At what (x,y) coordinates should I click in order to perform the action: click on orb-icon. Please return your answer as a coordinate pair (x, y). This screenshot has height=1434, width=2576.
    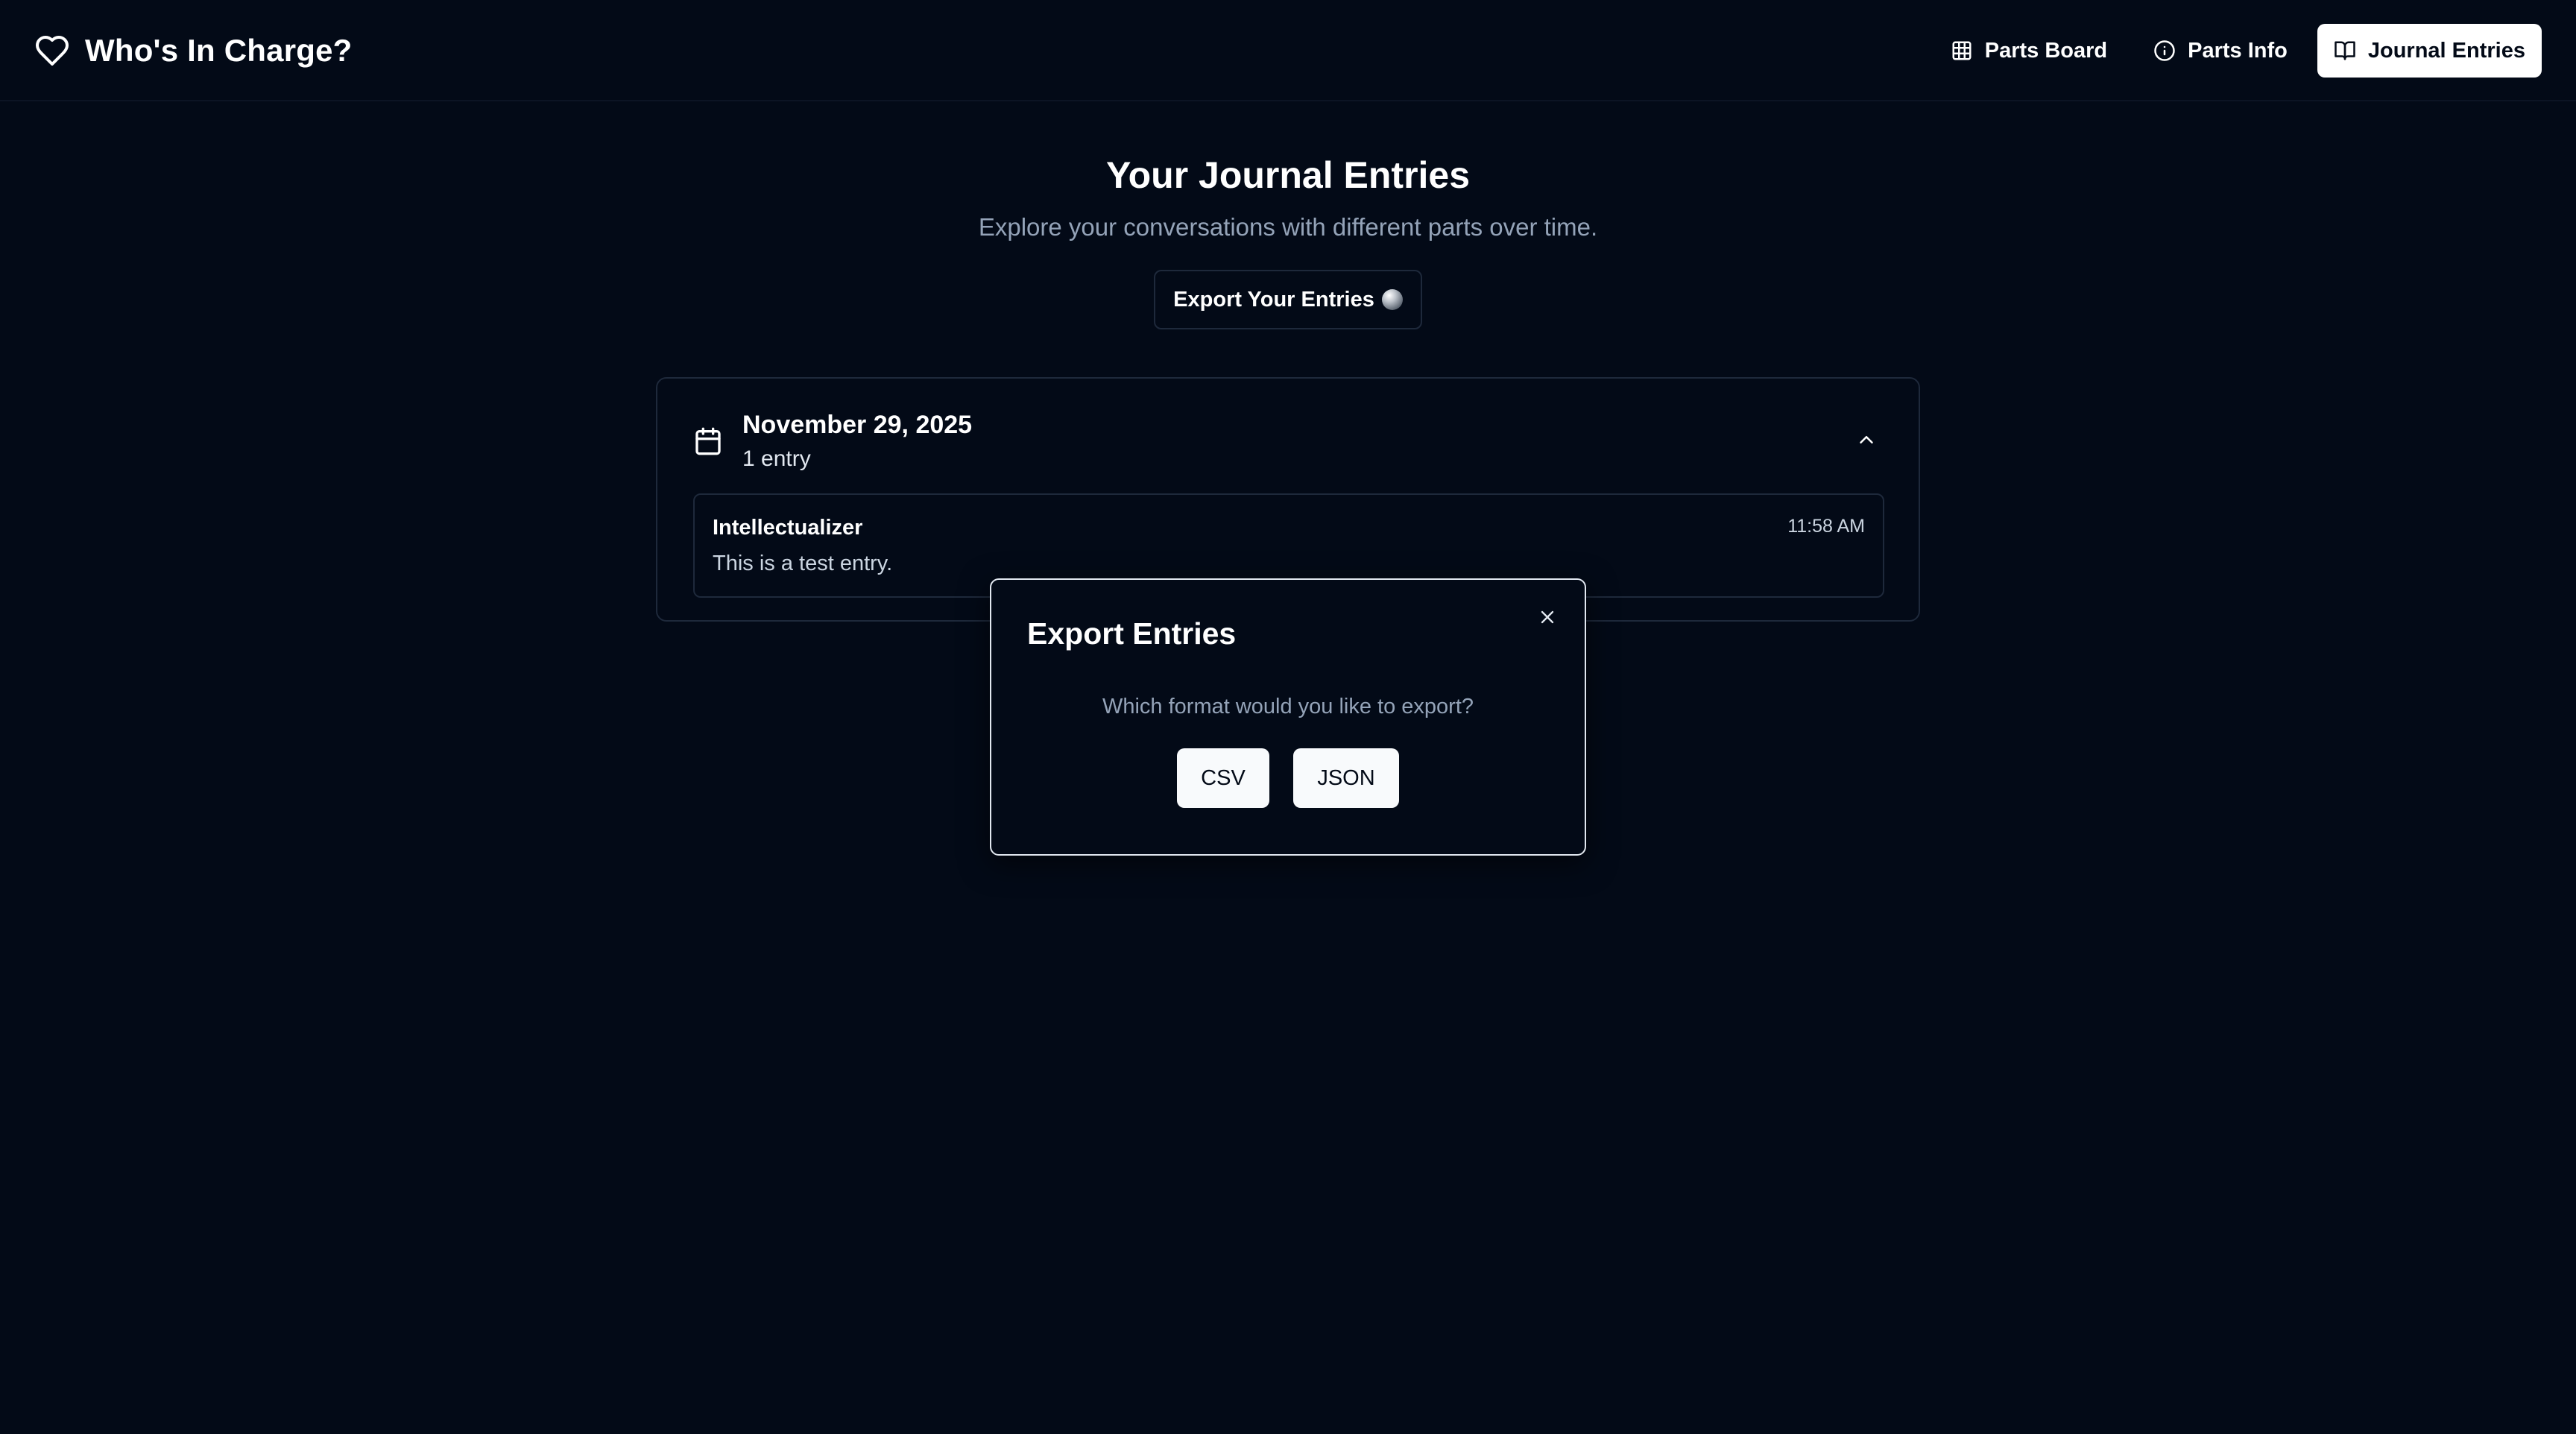
    Looking at the image, I should click on (1392, 299).